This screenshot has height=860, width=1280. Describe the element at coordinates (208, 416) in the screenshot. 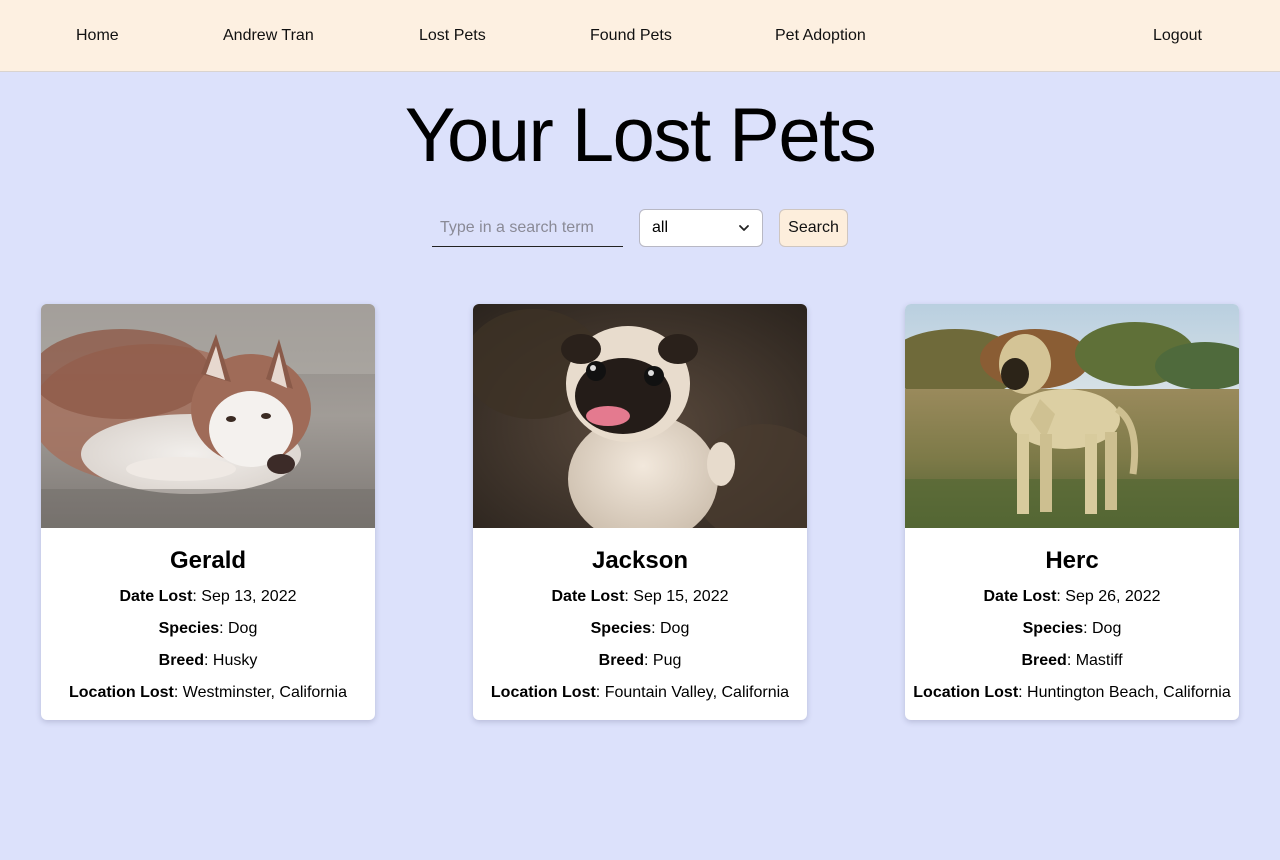

I see `husky-photo` at that location.